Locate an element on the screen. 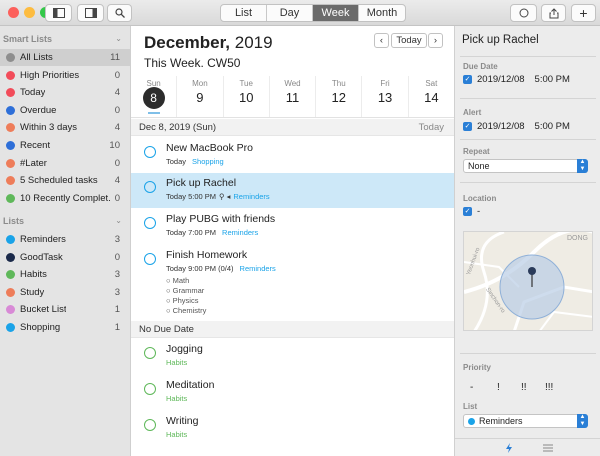 This screenshot has width=600, height=456. repeat-select: None ▲ ▼ is located at coordinates (525, 166).